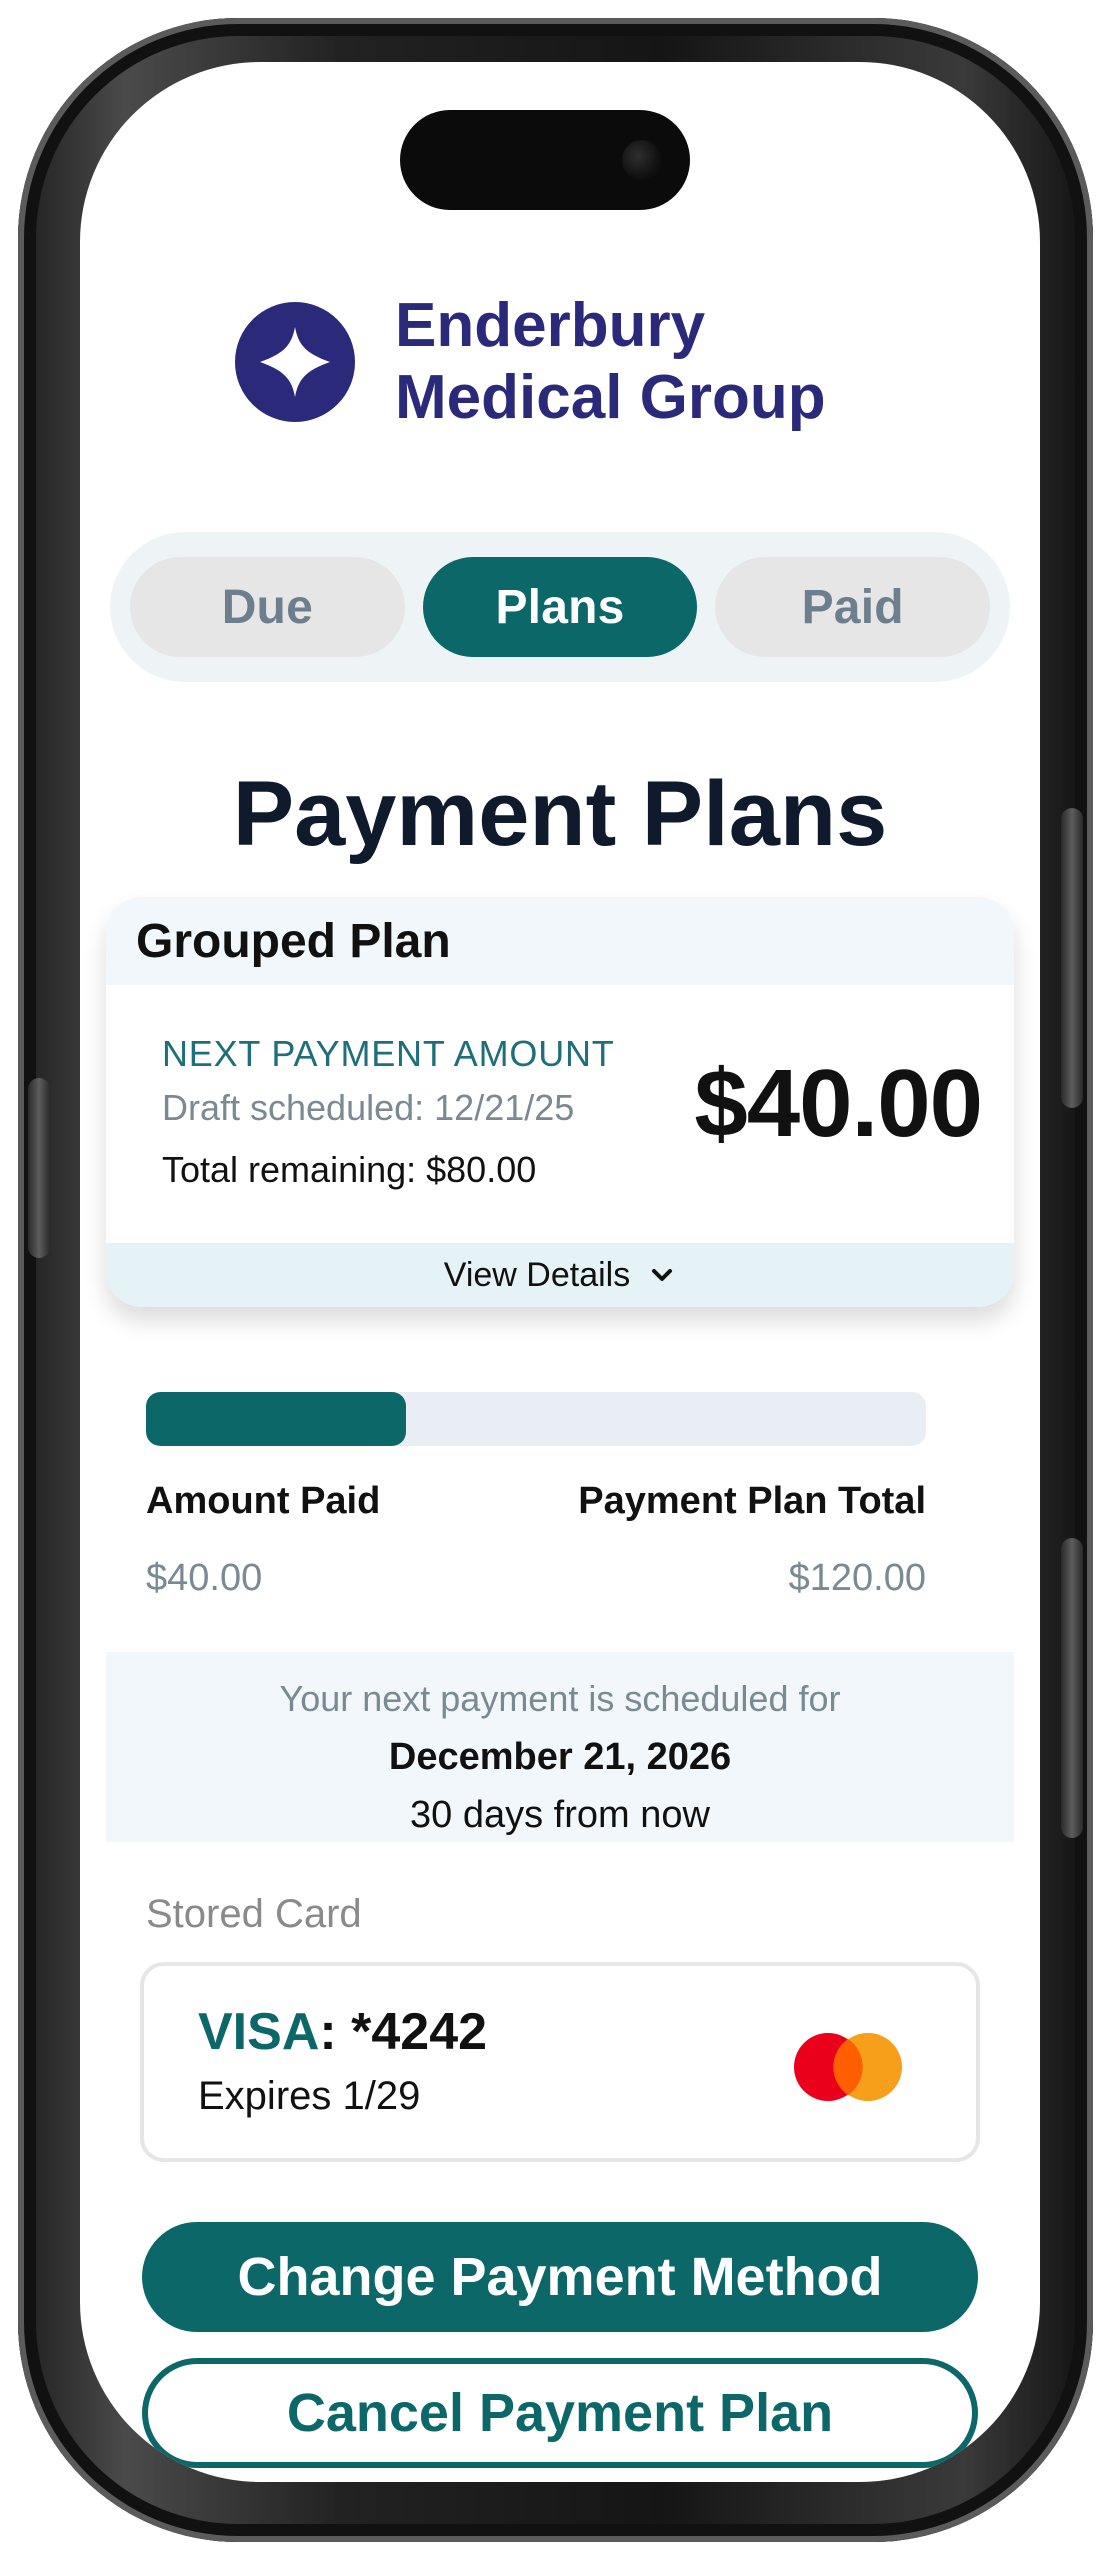  I want to click on stored-card-label: Stored Card, so click(254, 1914).